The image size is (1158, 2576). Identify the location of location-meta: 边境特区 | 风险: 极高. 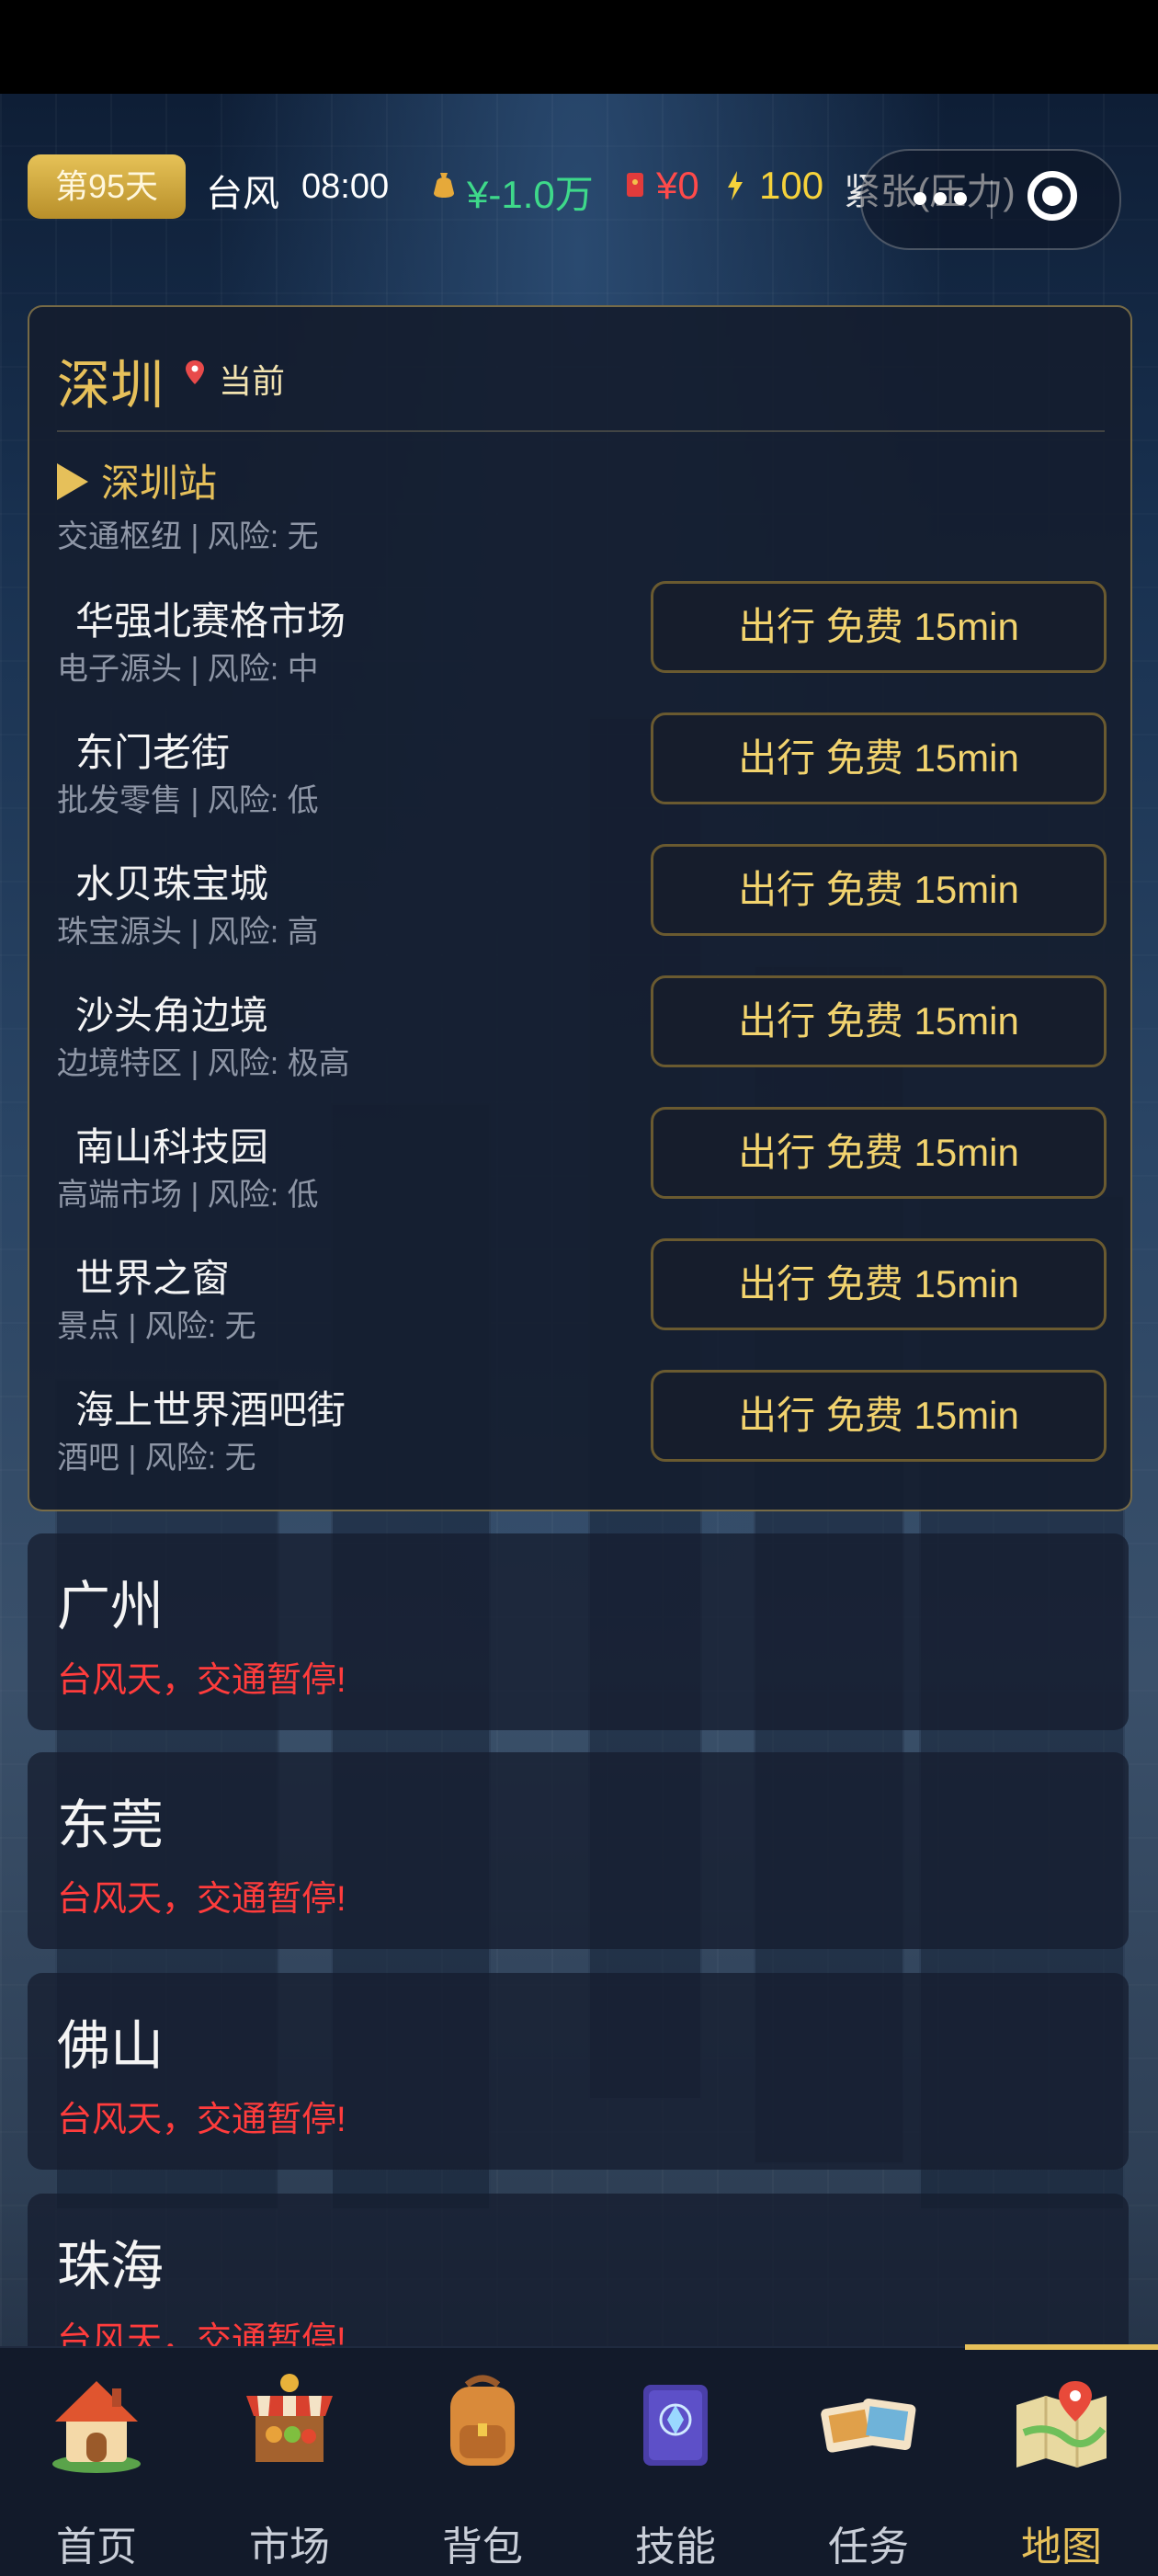
(203, 1063).